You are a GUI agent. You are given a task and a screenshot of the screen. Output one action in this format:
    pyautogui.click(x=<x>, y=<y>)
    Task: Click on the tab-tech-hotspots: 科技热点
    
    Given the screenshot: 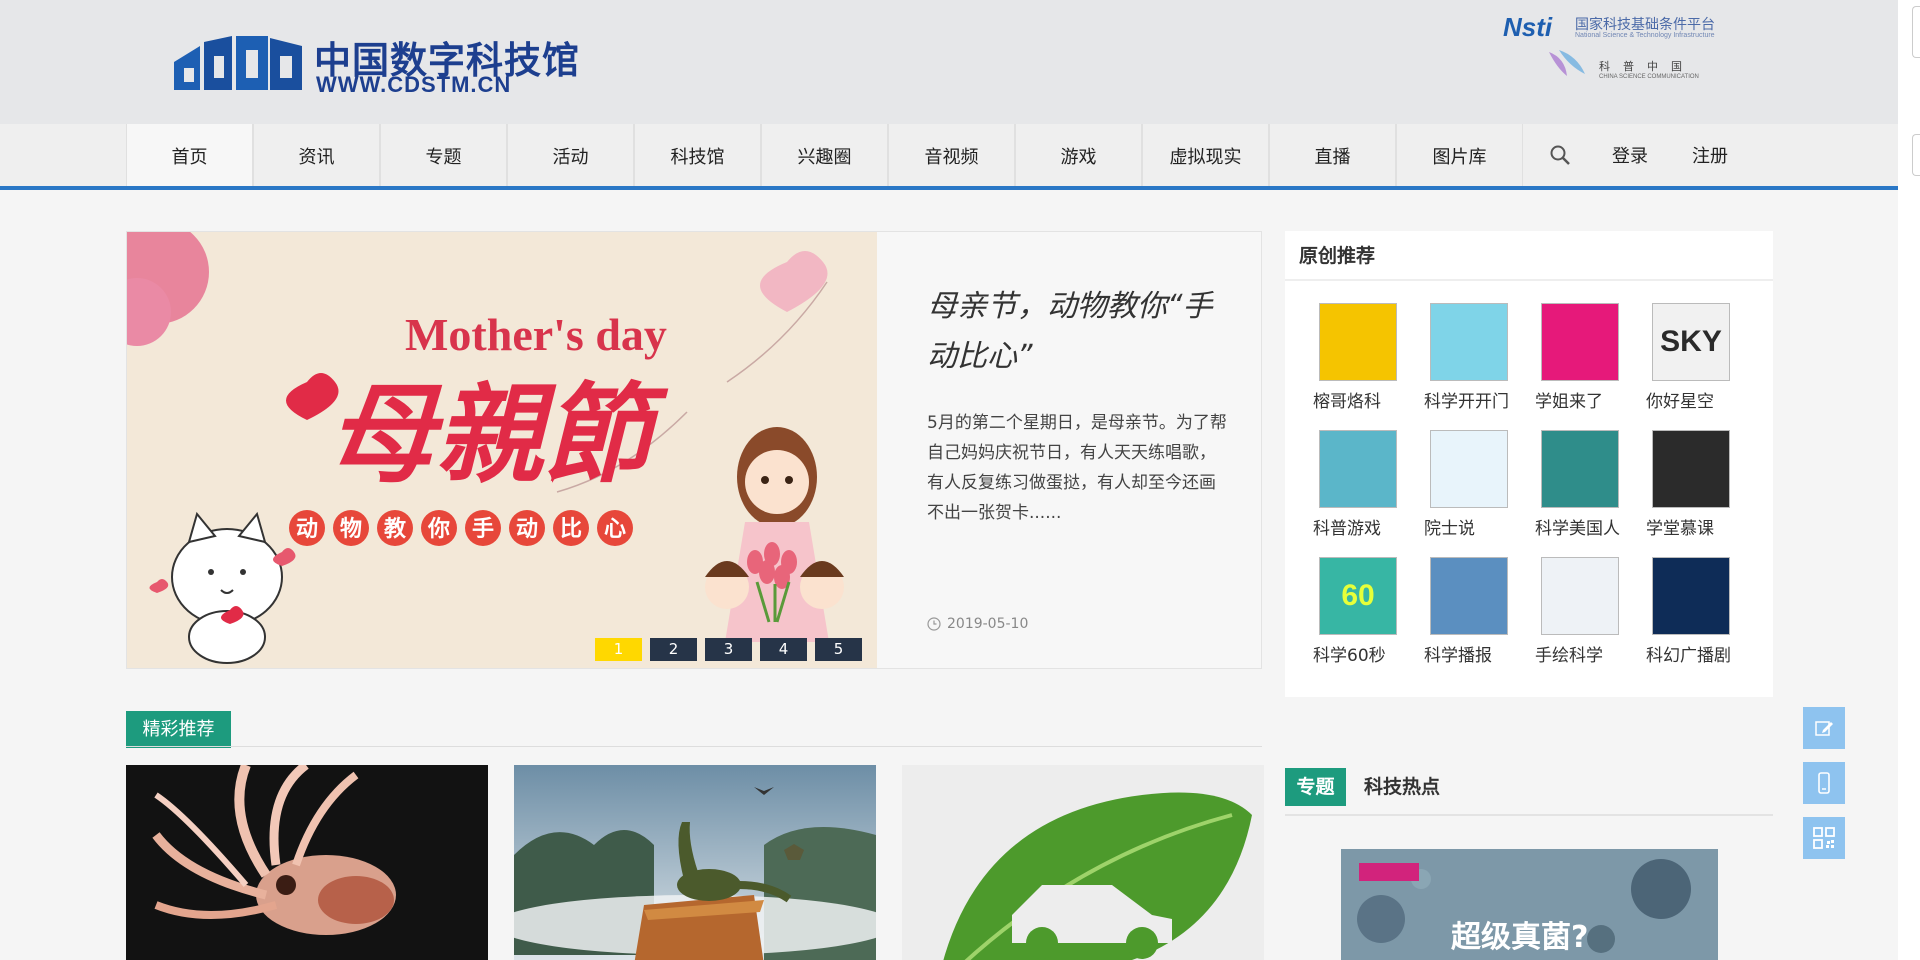 What is the action you would take?
    pyautogui.click(x=1402, y=787)
    